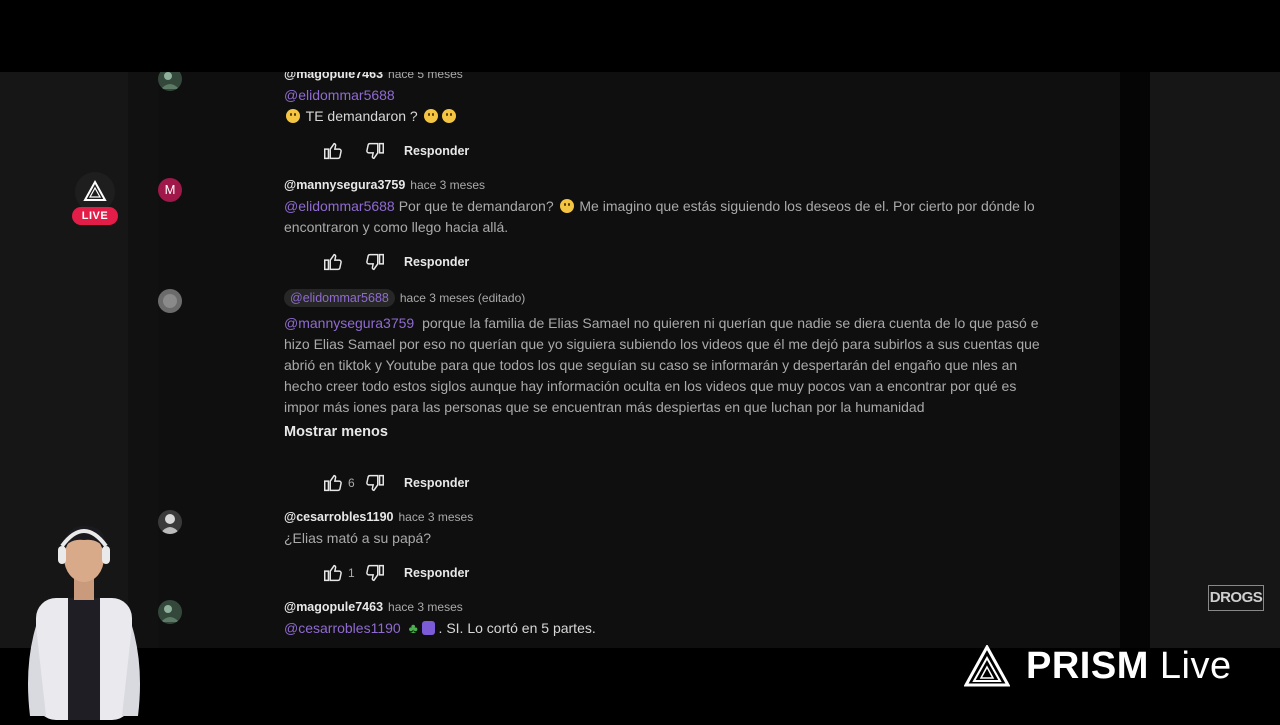 This screenshot has width=1280, height=725. I want to click on comment-text: ¿Elias mató a su papá?, so click(674, 538).